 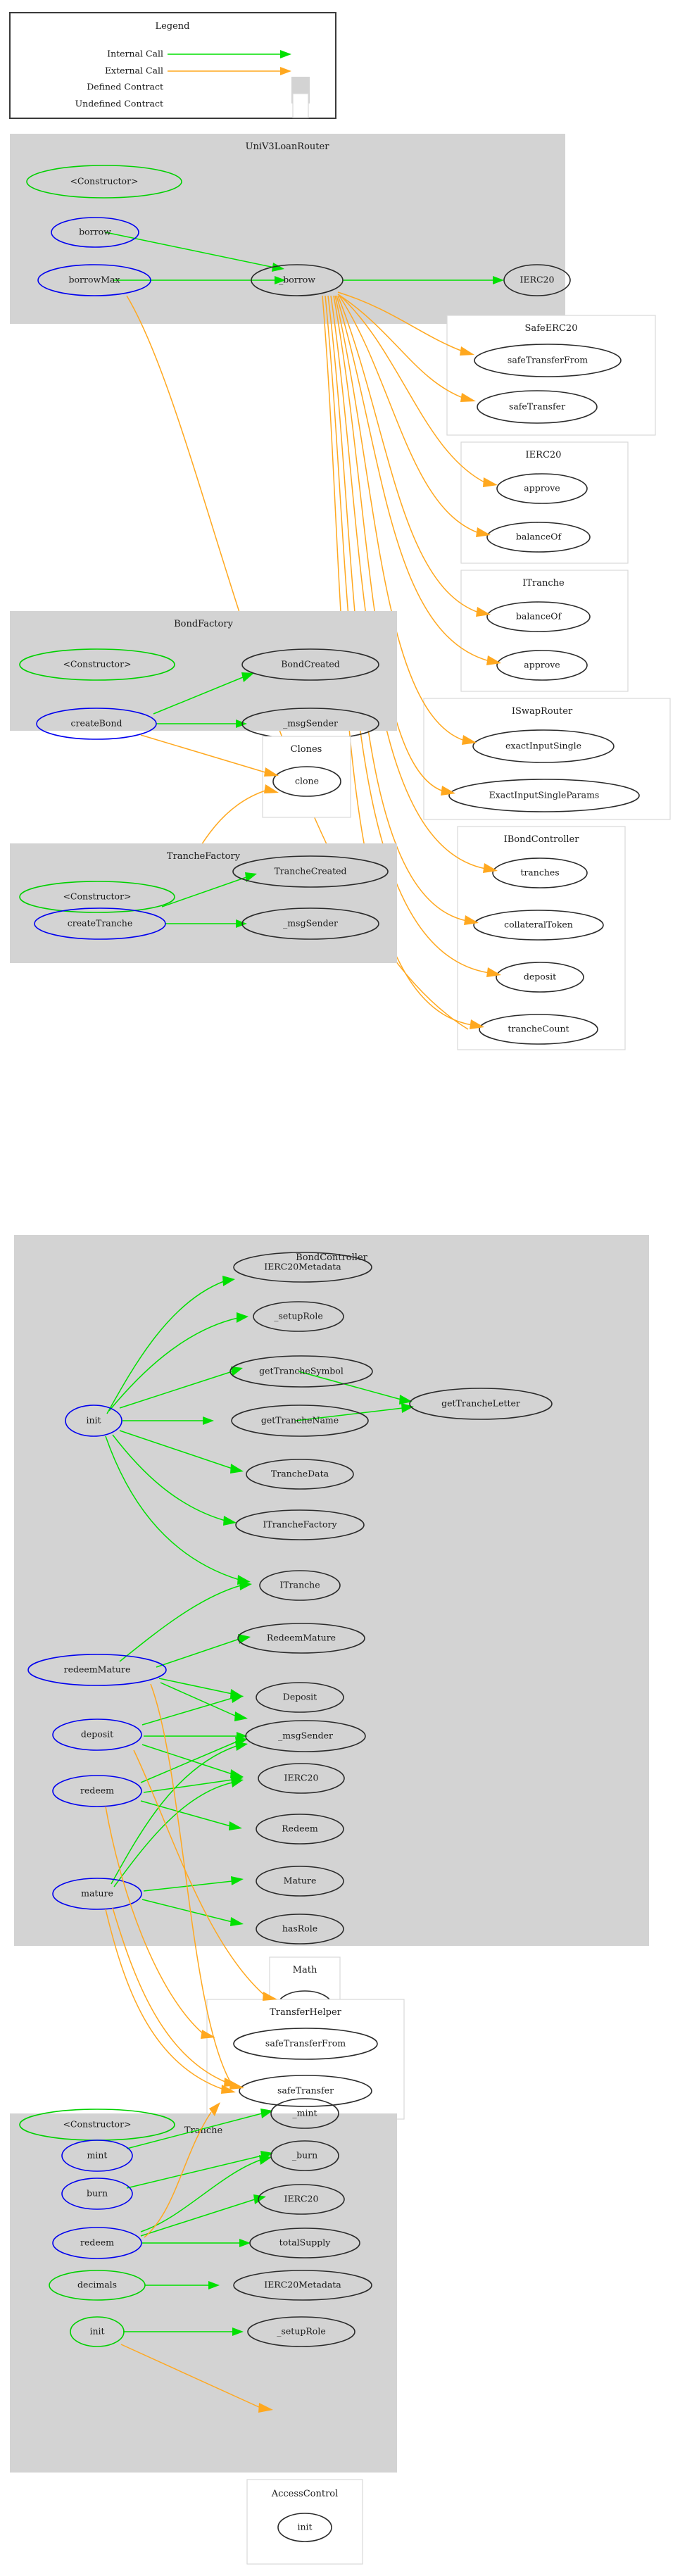 What do you see at coordinates (305, 2494) in the screenshot?
I see `cluster-accesscontrol-title: AccessControl` at bounding box center [305, 2494].